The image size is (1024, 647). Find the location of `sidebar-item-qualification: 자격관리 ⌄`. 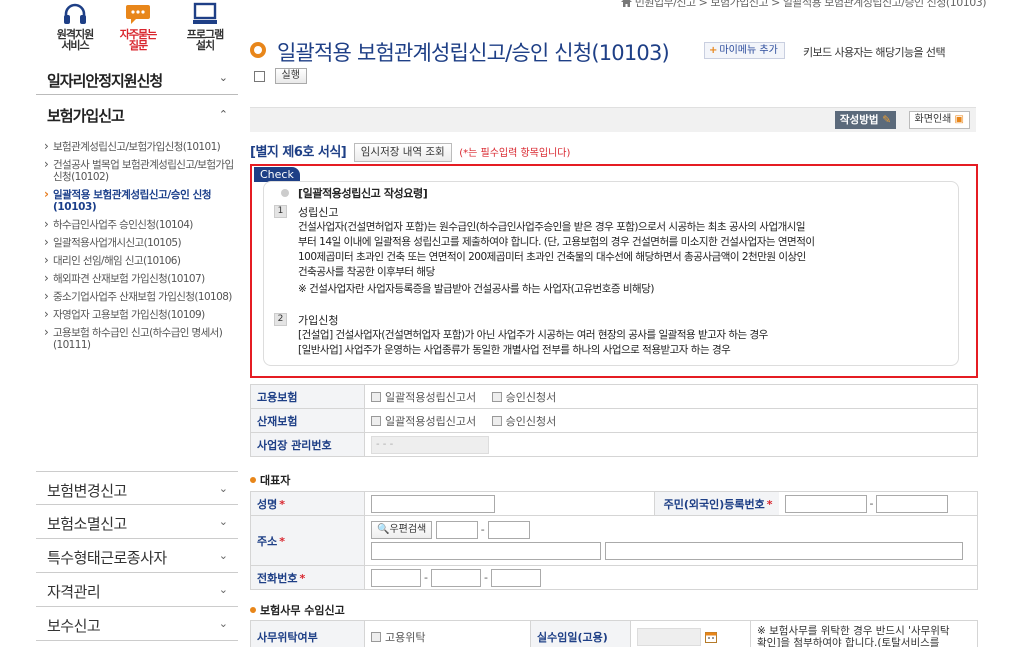

sidebar-item-qualification: 자격관리 ⌄ is located at coordinates (137, 590).